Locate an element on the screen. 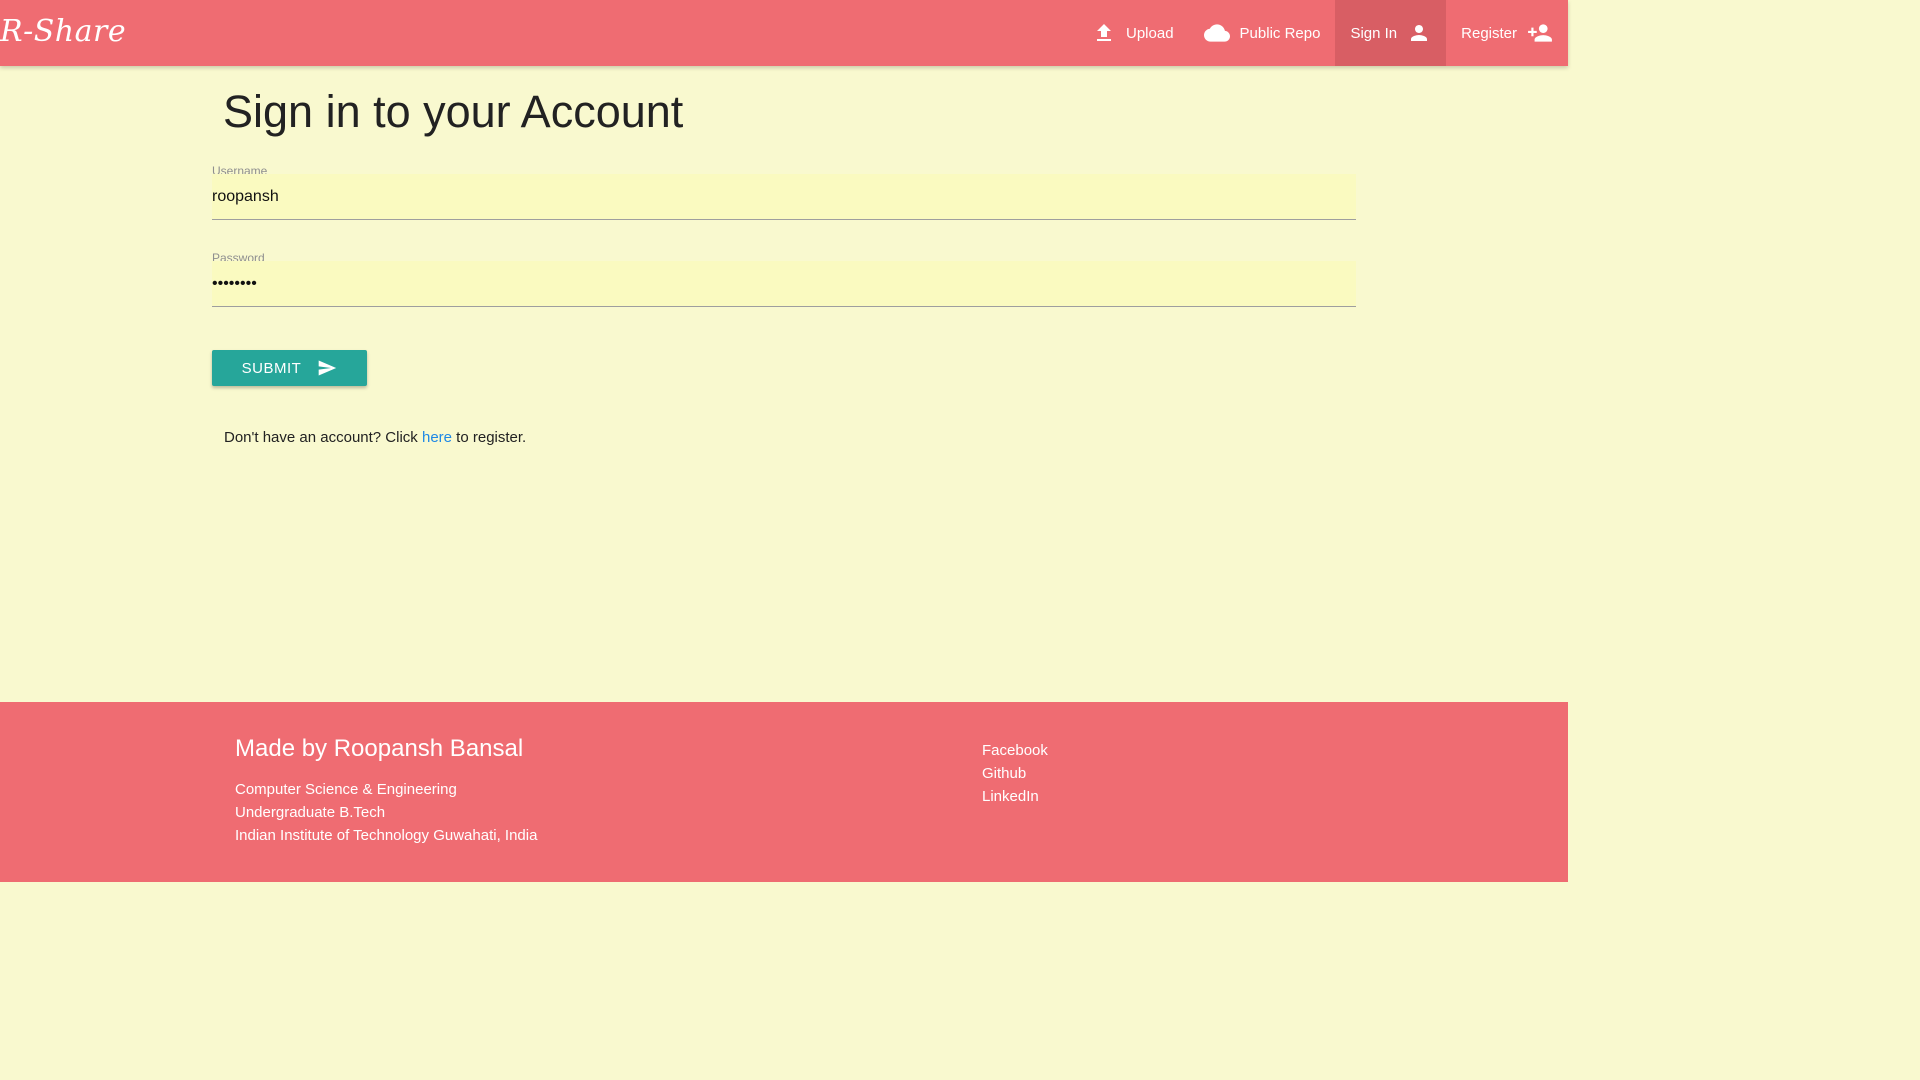 The image size is (1920, 1080). brand-logo: R-Share is located at coordinates (63, 32).